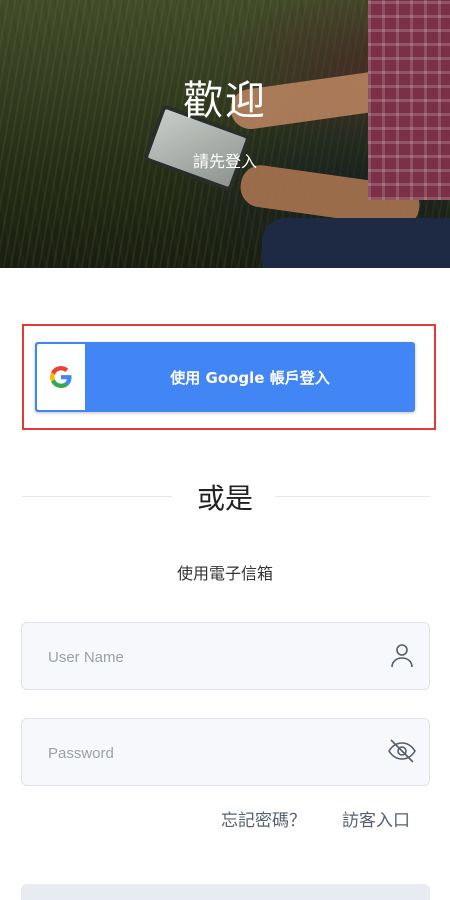 The image size is (450, 900). I want to click on username-field, so click(225, 656).